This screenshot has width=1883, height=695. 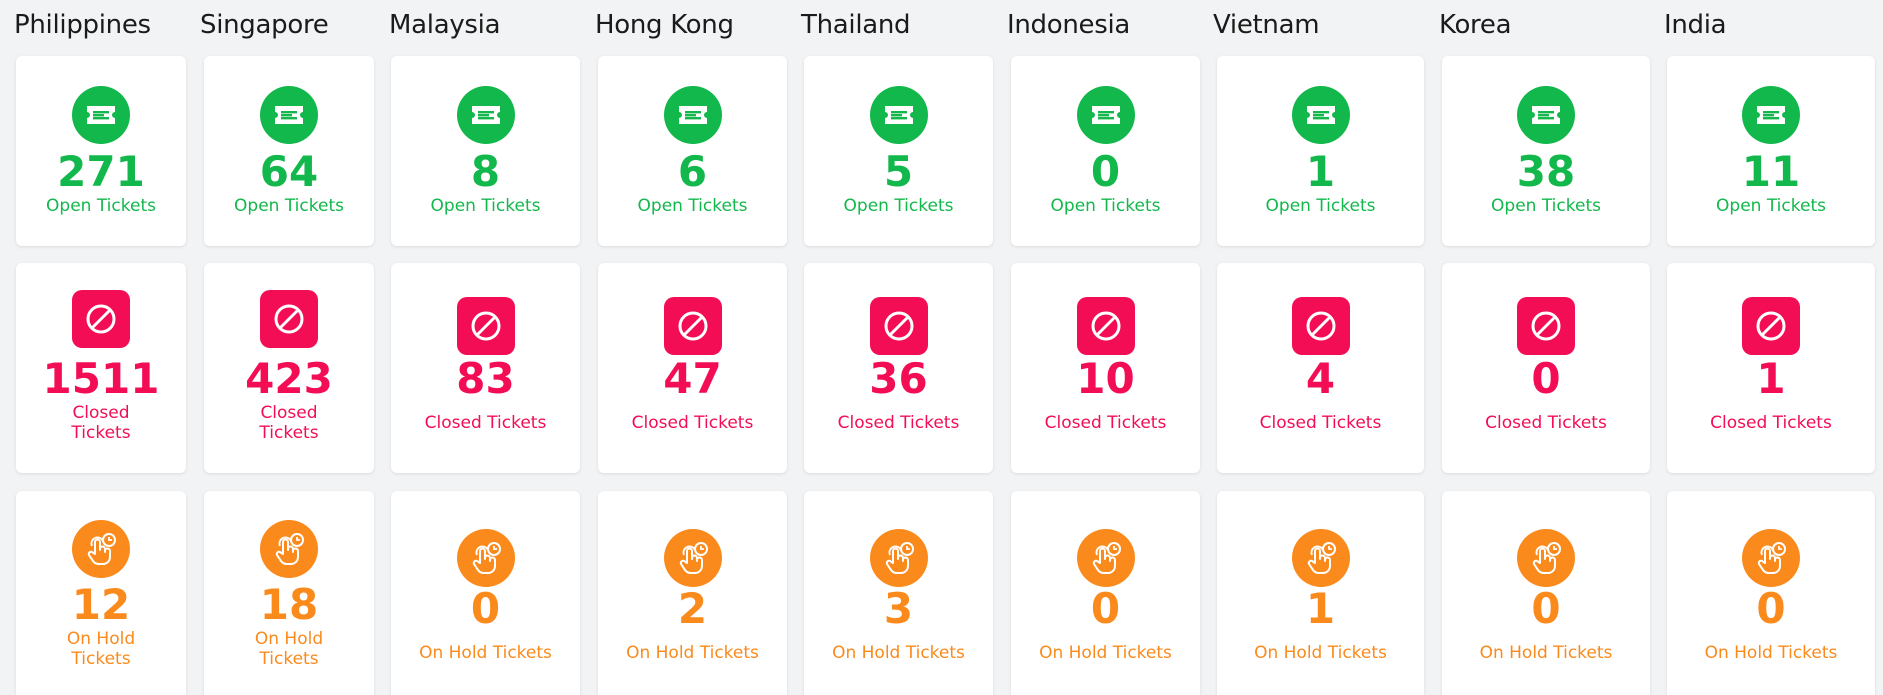 I want to click on closed-tickets-count: 1511, so click(x=101, y=378).